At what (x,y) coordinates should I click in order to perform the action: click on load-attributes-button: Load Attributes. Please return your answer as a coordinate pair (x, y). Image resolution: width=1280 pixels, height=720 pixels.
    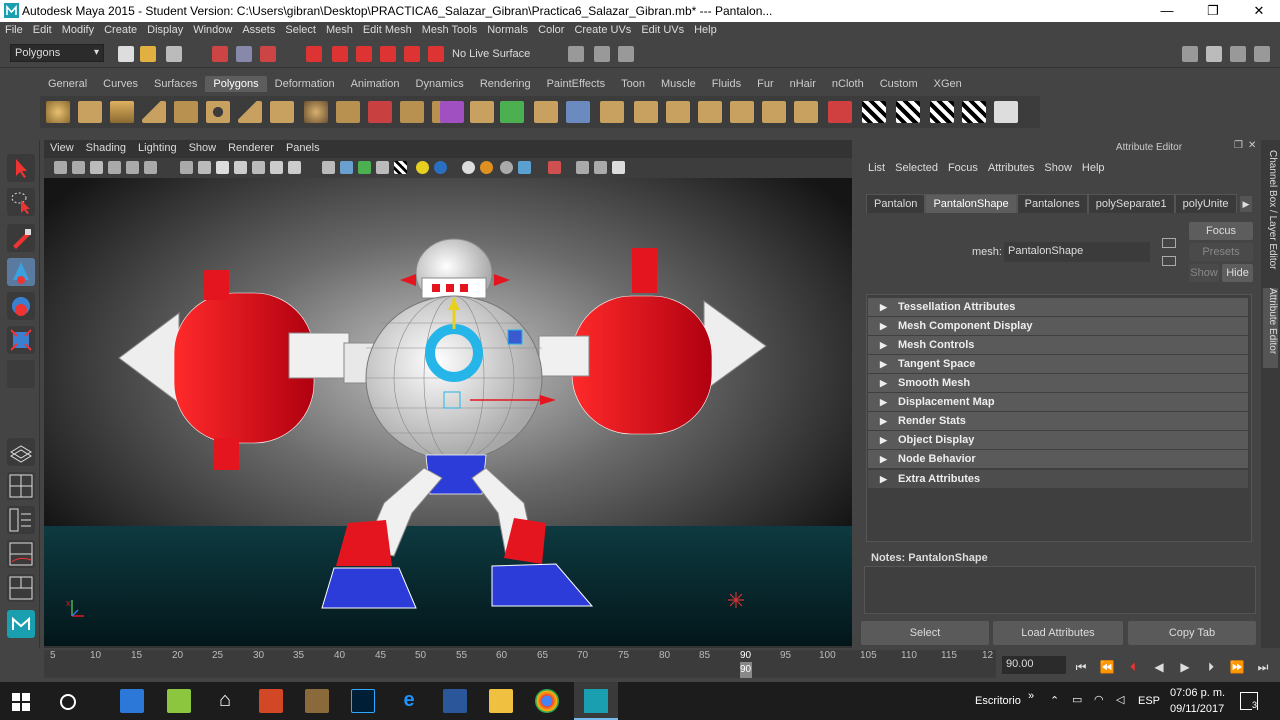
    Looking at the image, I should click on (1058, 633).